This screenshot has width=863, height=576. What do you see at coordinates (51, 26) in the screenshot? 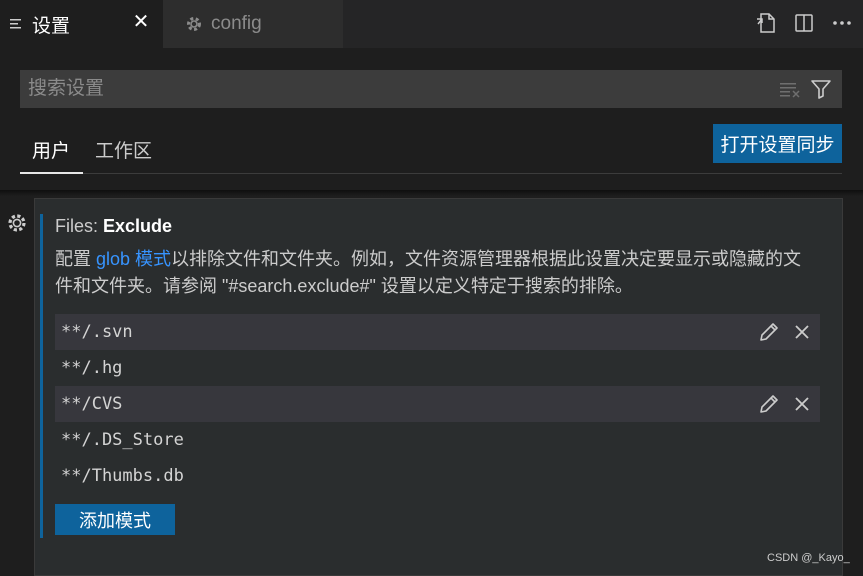
I see `tab-label: 设置` at bounding box center [51, 26].